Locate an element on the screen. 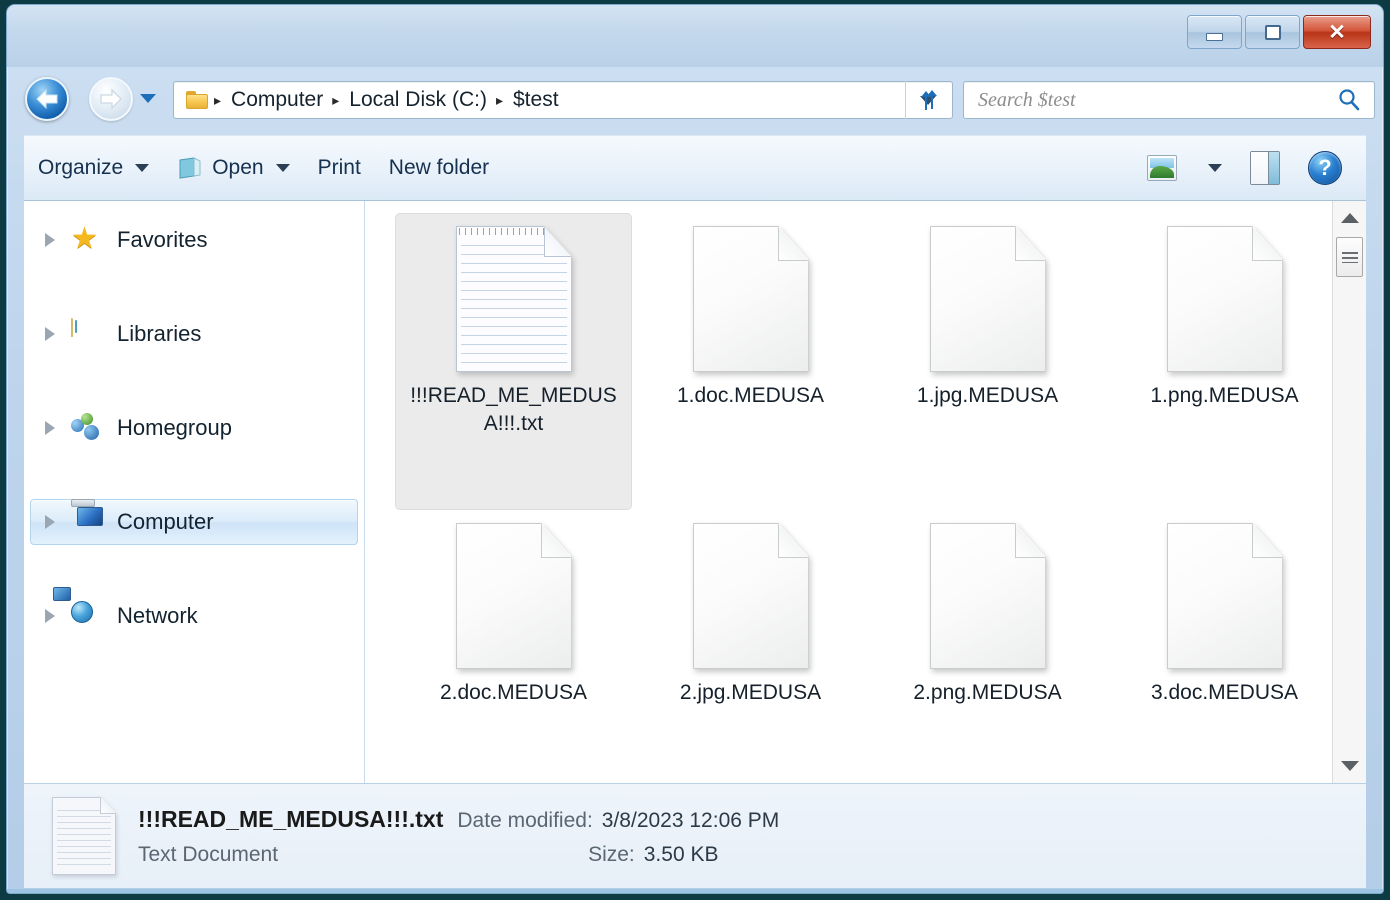 Image resolution: width=1390 pixels, height=900 pixels. details-line-secondary: Text Document Size: 3.50 KB is located at coordinates (458, 855).